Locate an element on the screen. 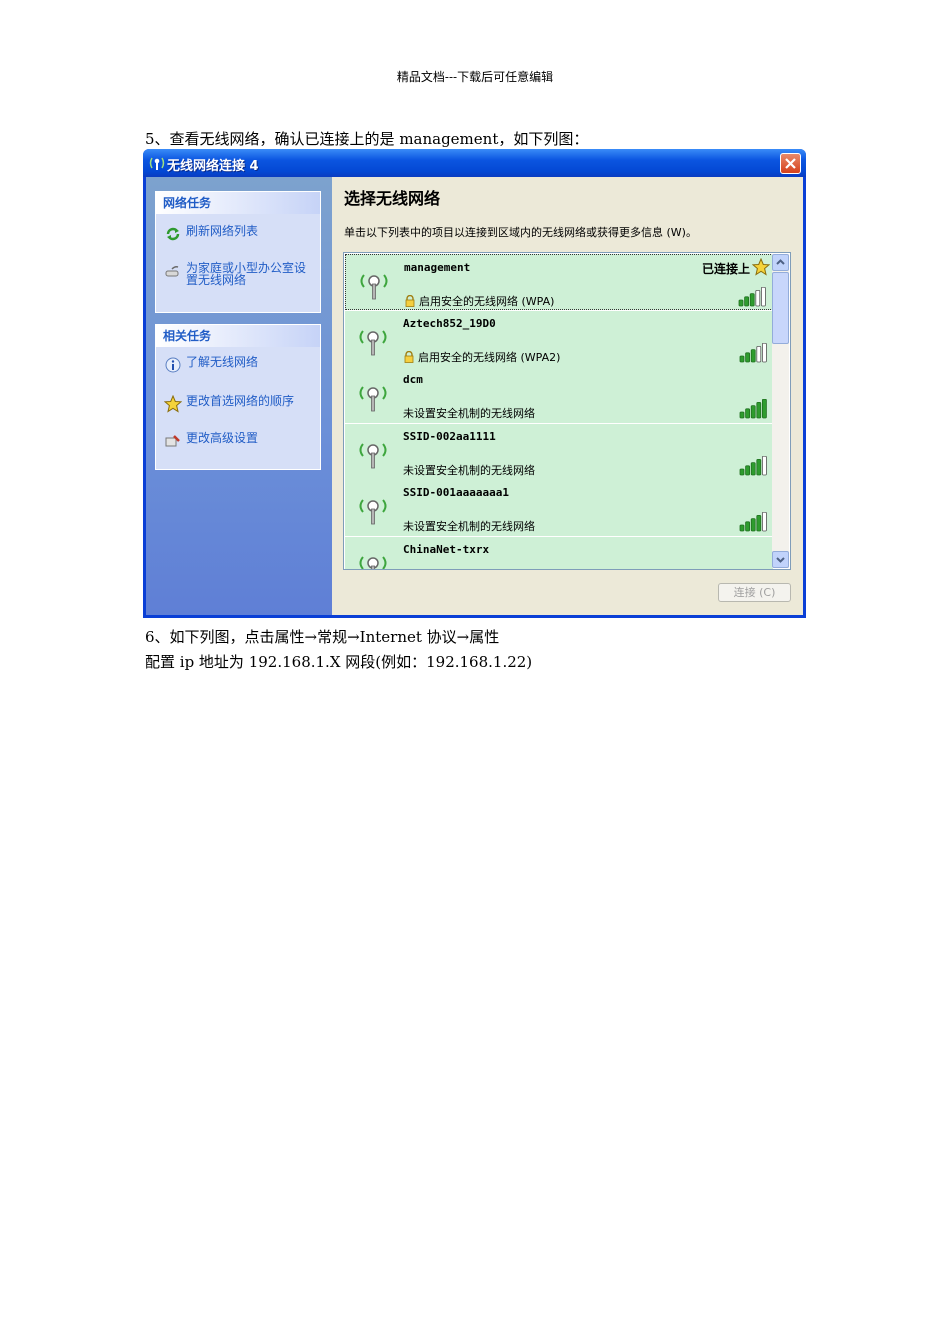 The width and height of the screenshot is (950, 1344). page-header: 精品文档---下载后可任意编辑 is located at coordinates (475, 77).